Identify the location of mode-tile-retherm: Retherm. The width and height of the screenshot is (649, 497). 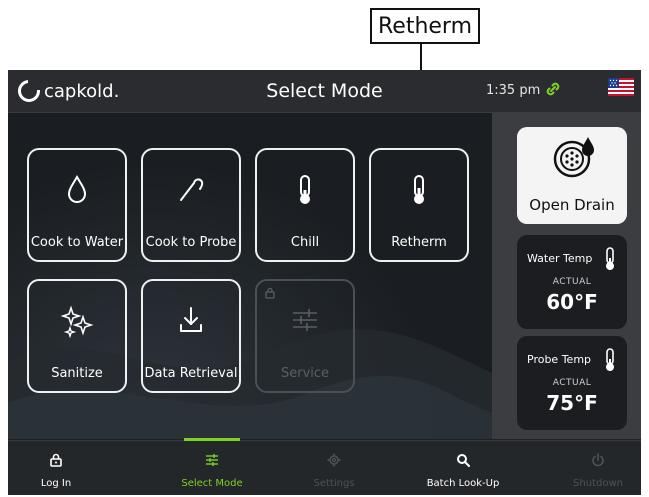
(419, 205).